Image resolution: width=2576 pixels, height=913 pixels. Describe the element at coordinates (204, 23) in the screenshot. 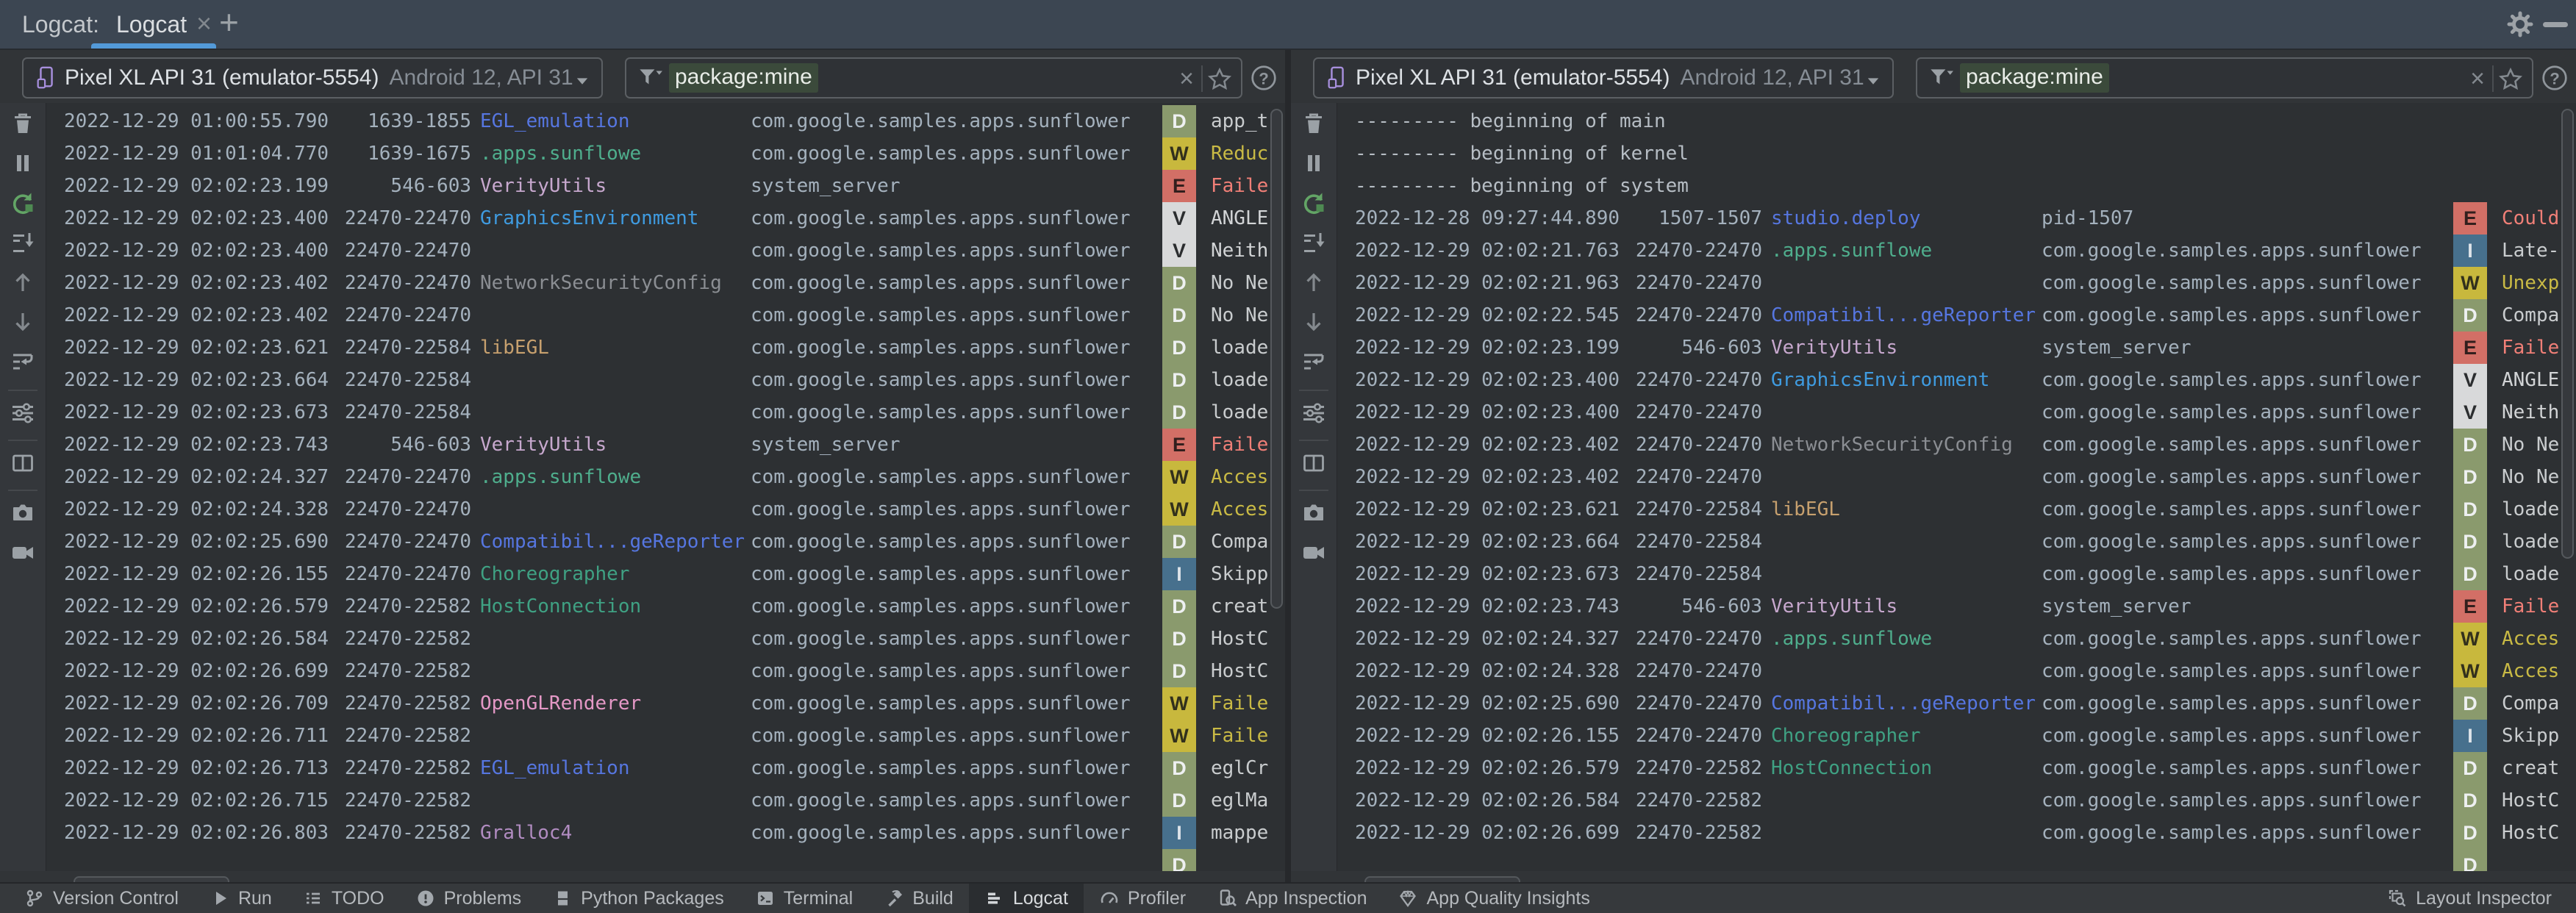

I see `close-icon: ×` at that location.